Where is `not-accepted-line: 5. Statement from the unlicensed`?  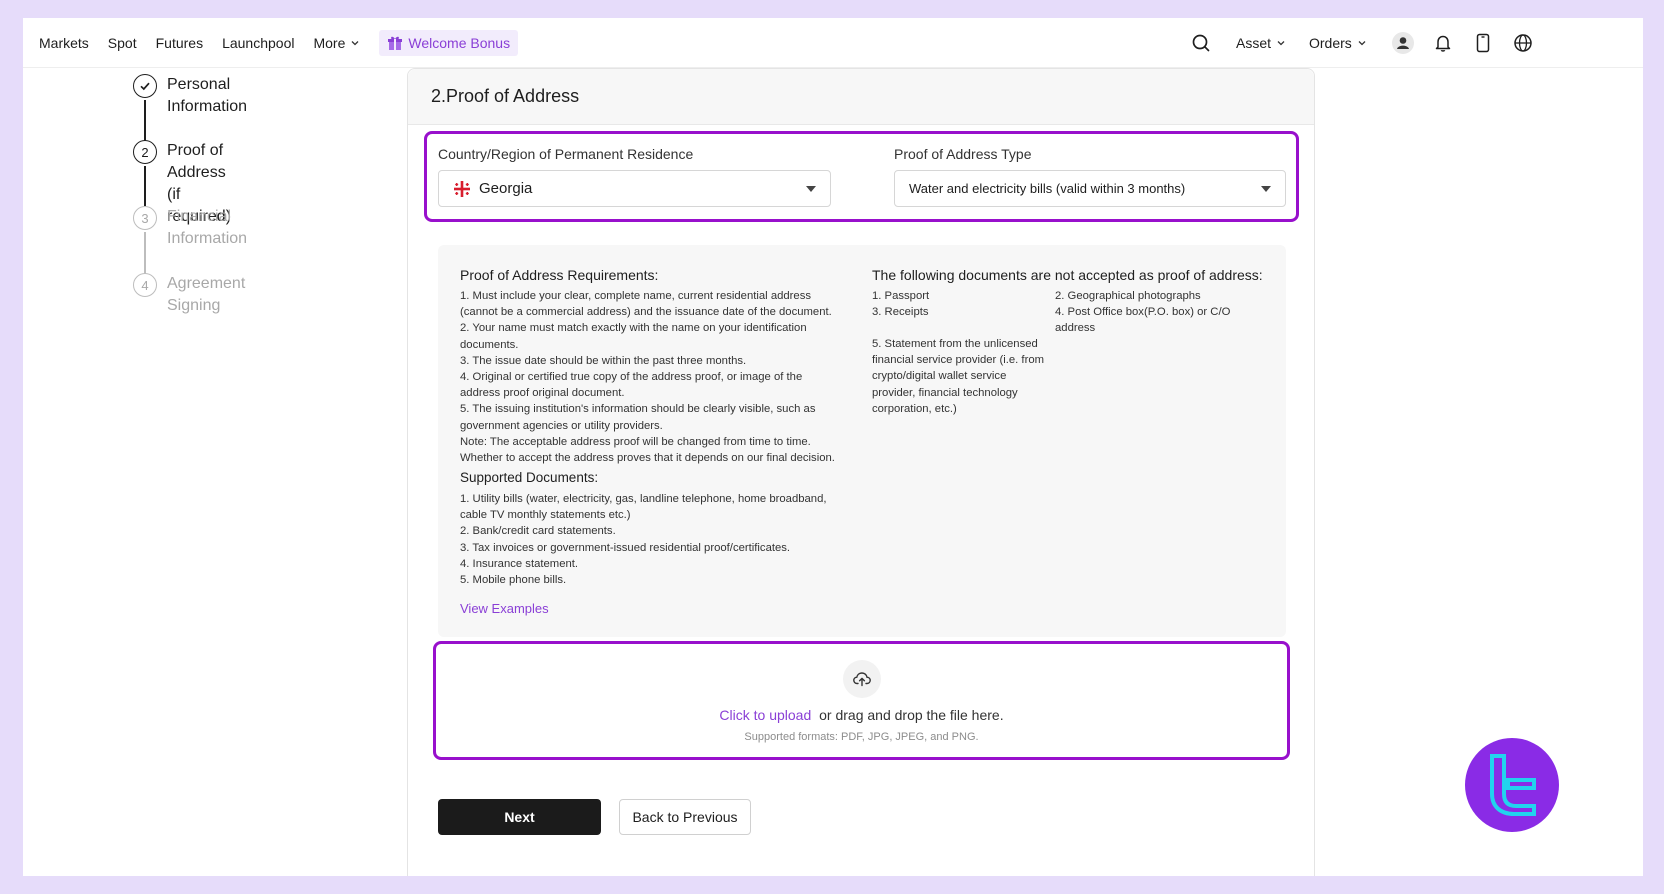 not-accepted-line: 5. Statement from the unlicensed is located at coordinates (955, 344).